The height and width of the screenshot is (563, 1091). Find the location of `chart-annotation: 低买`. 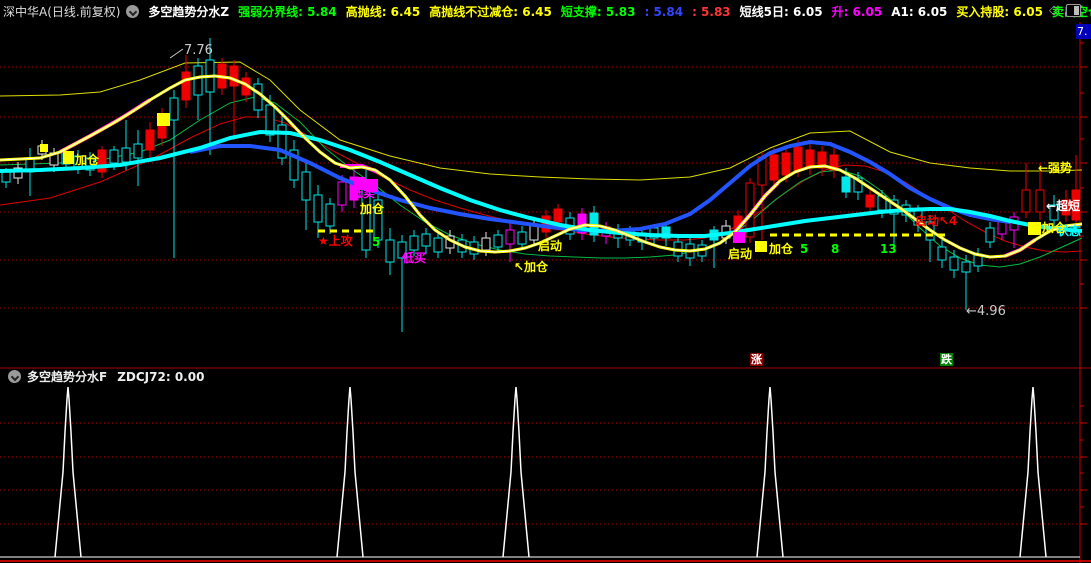

chart-annotation: 低买 is located at coordinates (414, 258).